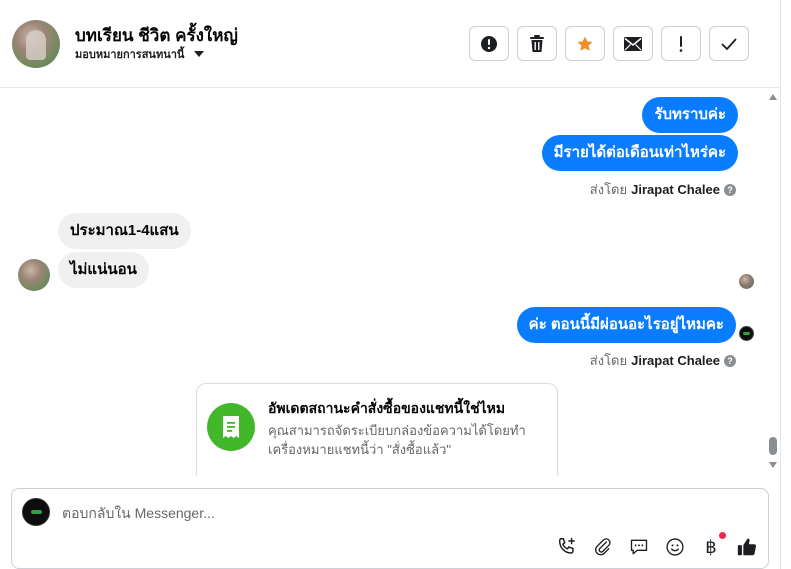  What do you see at coordinates (657, 545) in the screenshot?
I see `composer-toolbar: ฿` at bounding box center [657, 545].